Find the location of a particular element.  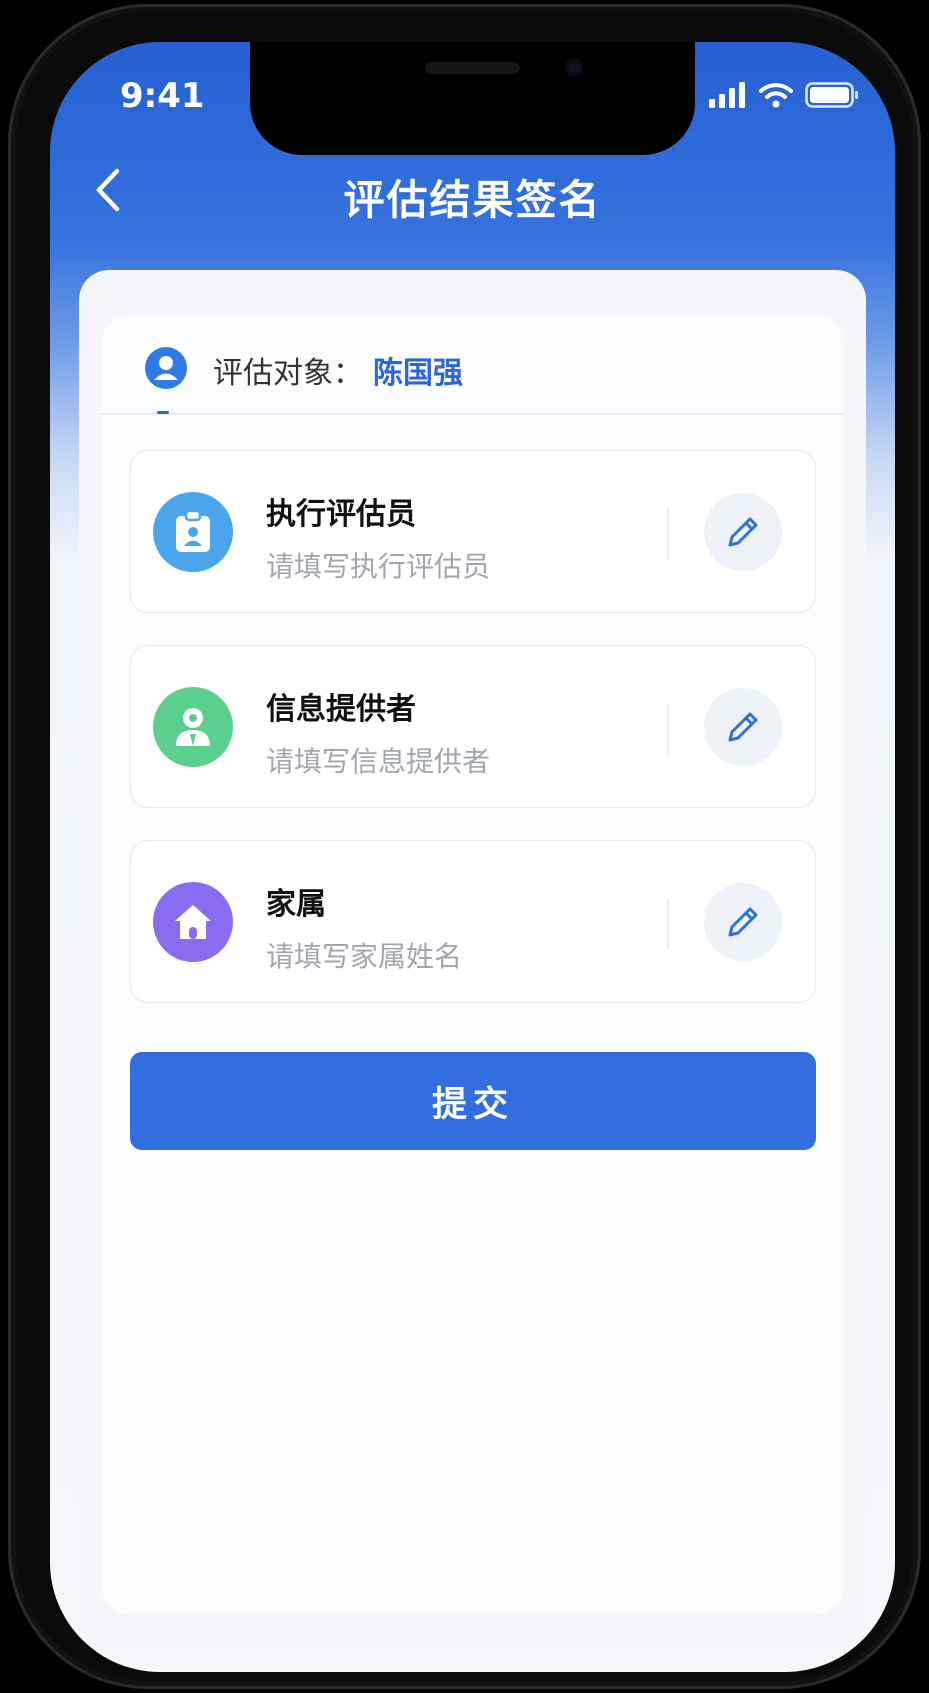

signer-placeholder: 请填写信息提供者 is located at coordinates (378, 760).